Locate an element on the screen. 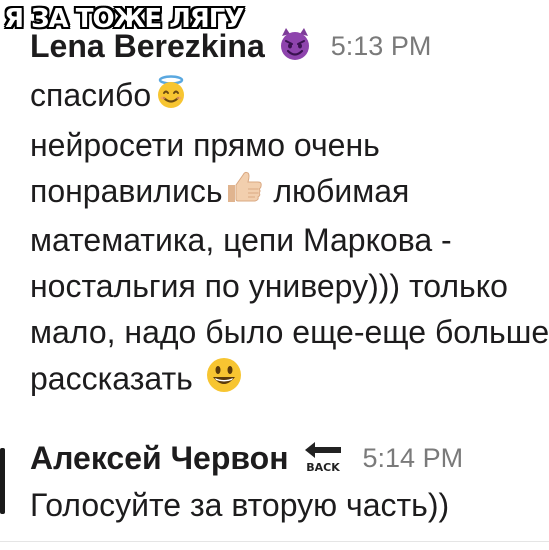 The height and width of the screenshot is (550, 549). thumbs-up-icon is located at coordinates (244, 193).